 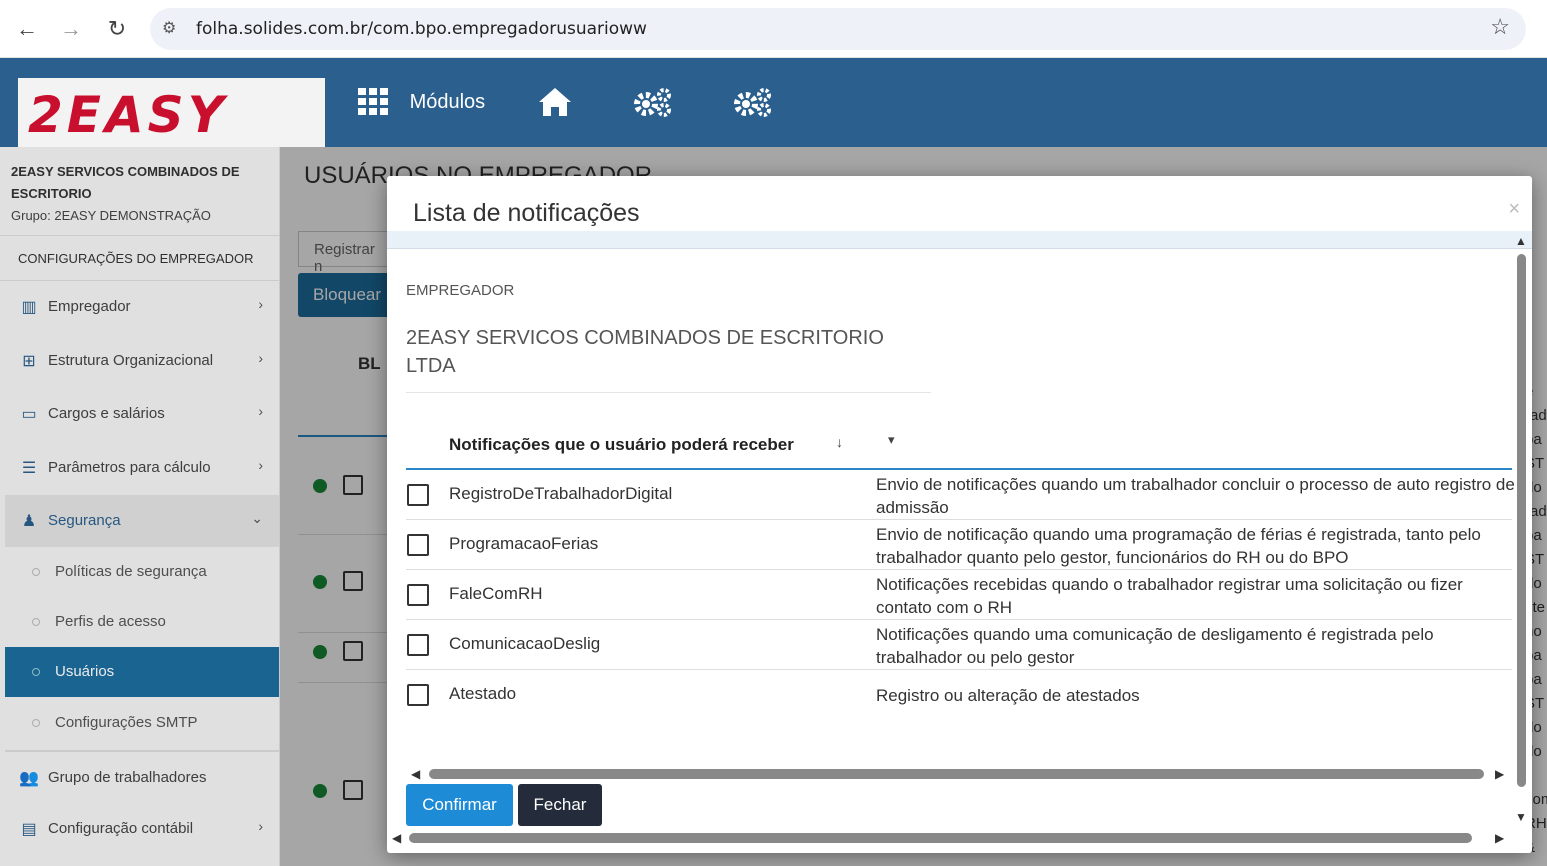 I want to click on modal-title: Lista de notificações, so click(x=526, y=213).